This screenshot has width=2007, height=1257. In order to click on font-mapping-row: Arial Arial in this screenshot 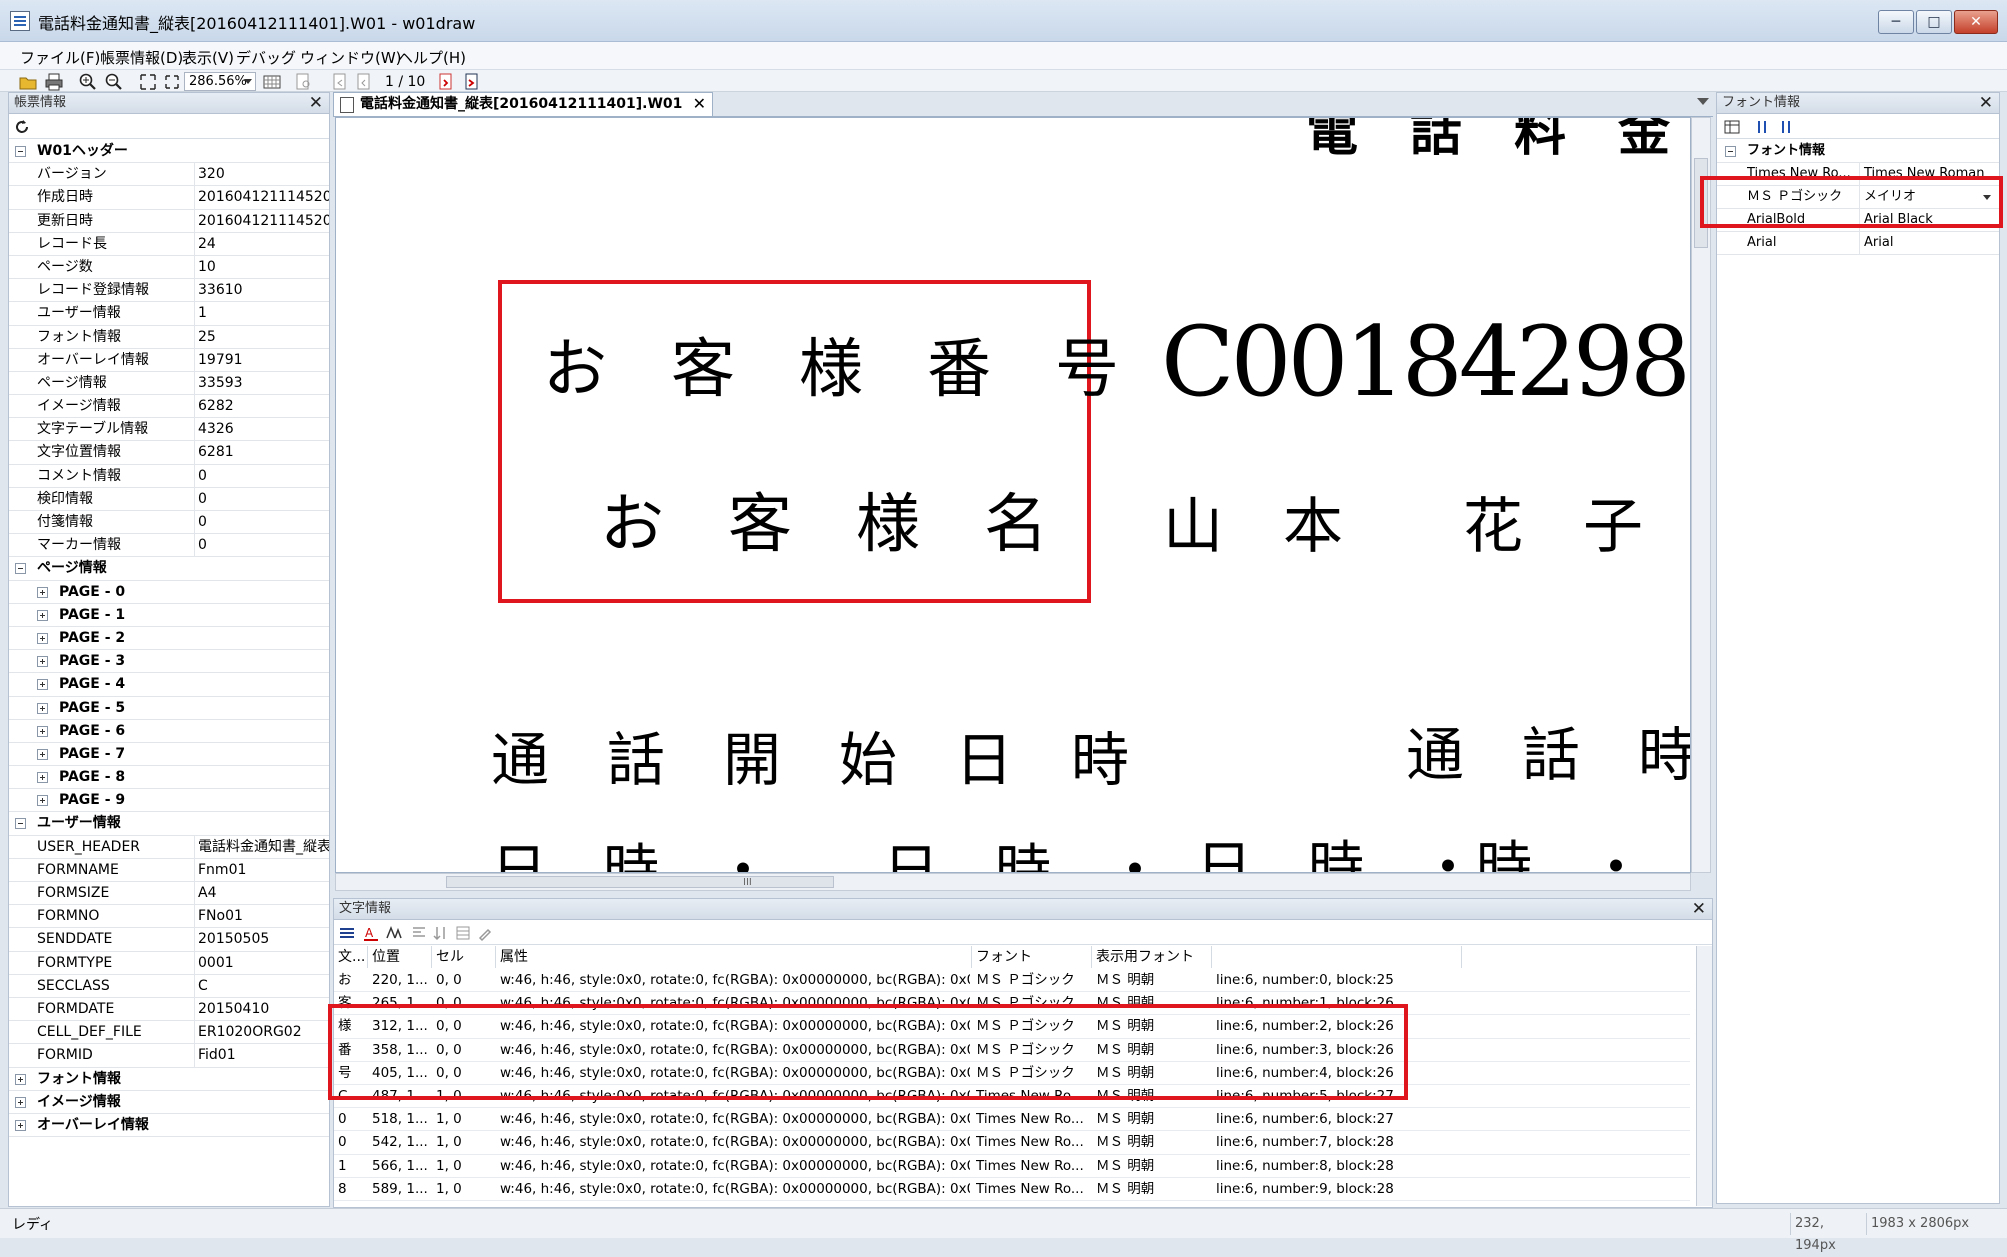, I will do `click(1858, 243)`.